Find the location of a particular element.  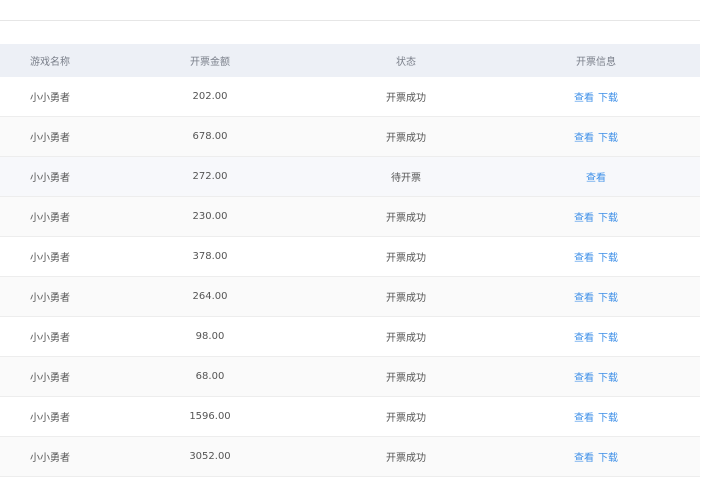

invoice-info-cell: 查看 is located at coordinates (596, 176).